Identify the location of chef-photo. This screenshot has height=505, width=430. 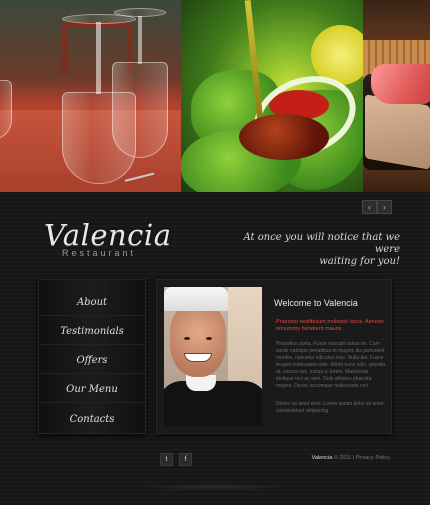
(213, 356).